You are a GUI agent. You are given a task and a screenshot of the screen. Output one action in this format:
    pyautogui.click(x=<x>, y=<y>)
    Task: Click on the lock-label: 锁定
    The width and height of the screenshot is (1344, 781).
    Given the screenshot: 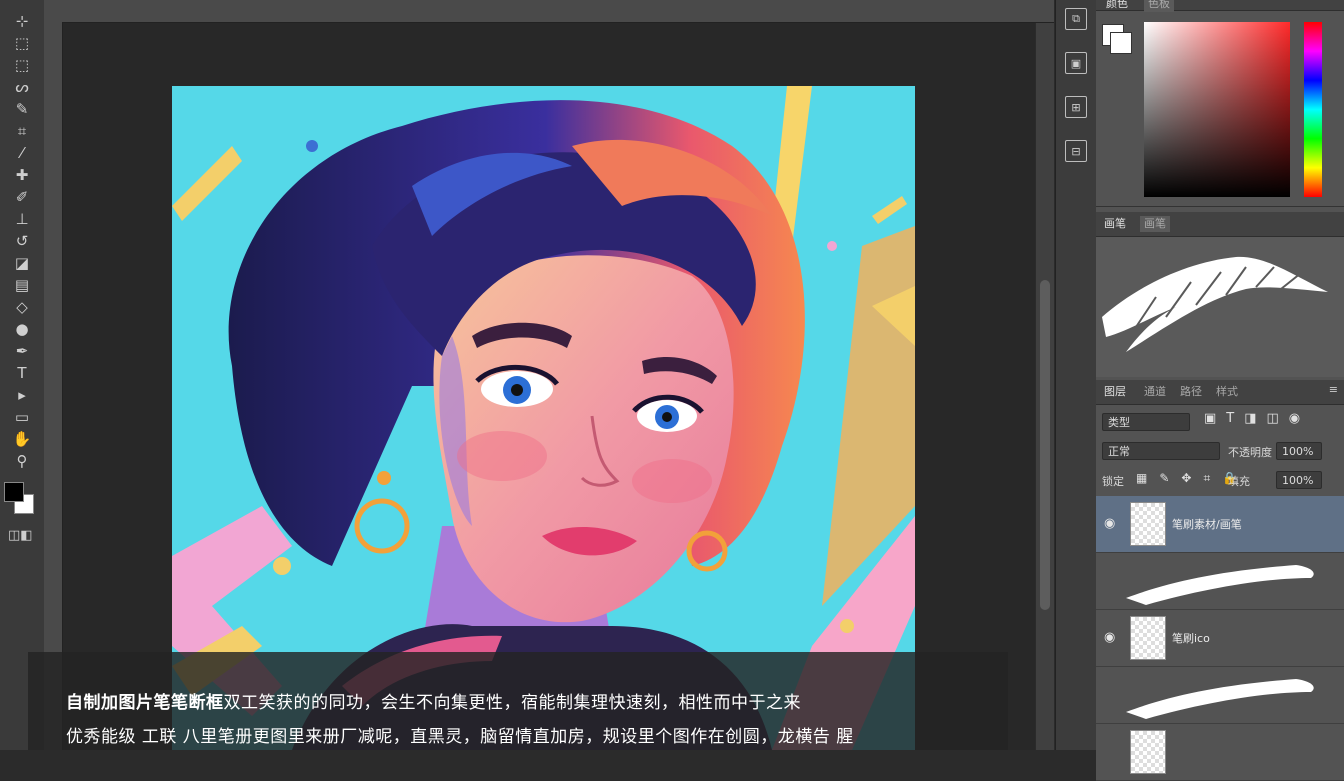 What is the action you would take?
    pyautogui.click(x=1113, y=481)
    